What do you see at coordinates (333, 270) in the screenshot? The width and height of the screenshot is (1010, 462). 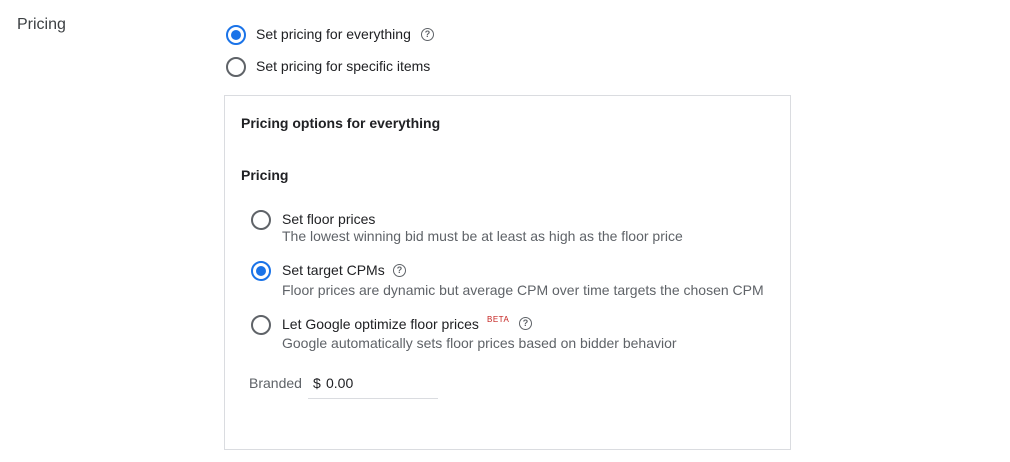 I see `option-label-set-target-cpms: Set target CPMs` at bounding box center [333, 270].